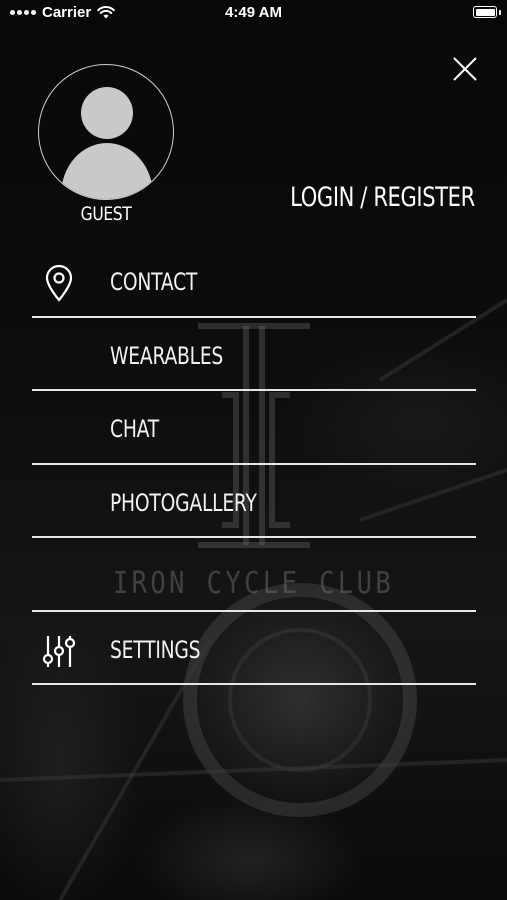 This screenshot has width=507, height=900. I want to click on close-button, so click(465, 69).